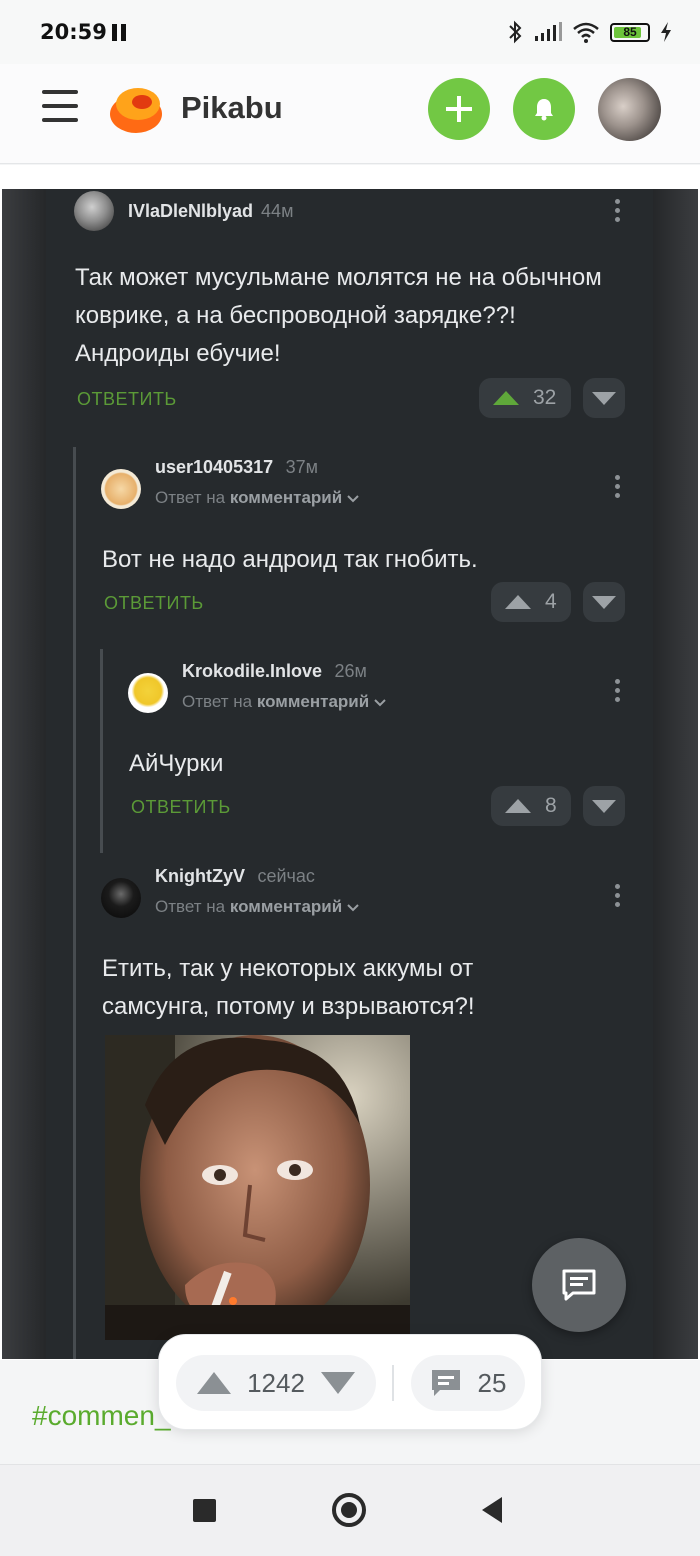  I want to click on comment-author: user10405317, so click(214, 467).